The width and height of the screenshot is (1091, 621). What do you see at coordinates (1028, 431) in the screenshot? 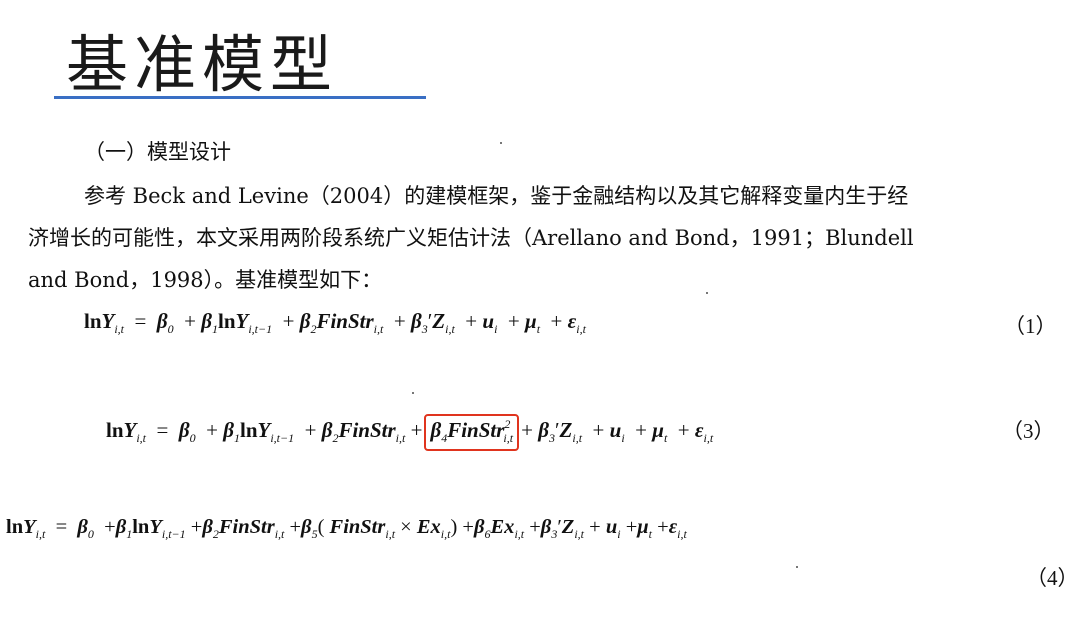
I see `equation-3-number: （3）` at bounding box center [1028, 431].